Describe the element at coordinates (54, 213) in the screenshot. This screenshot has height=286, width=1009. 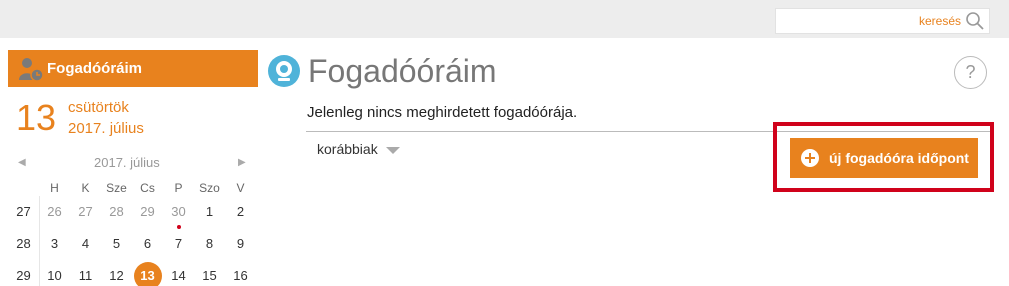
I see `calendar-day: 26` at that location.